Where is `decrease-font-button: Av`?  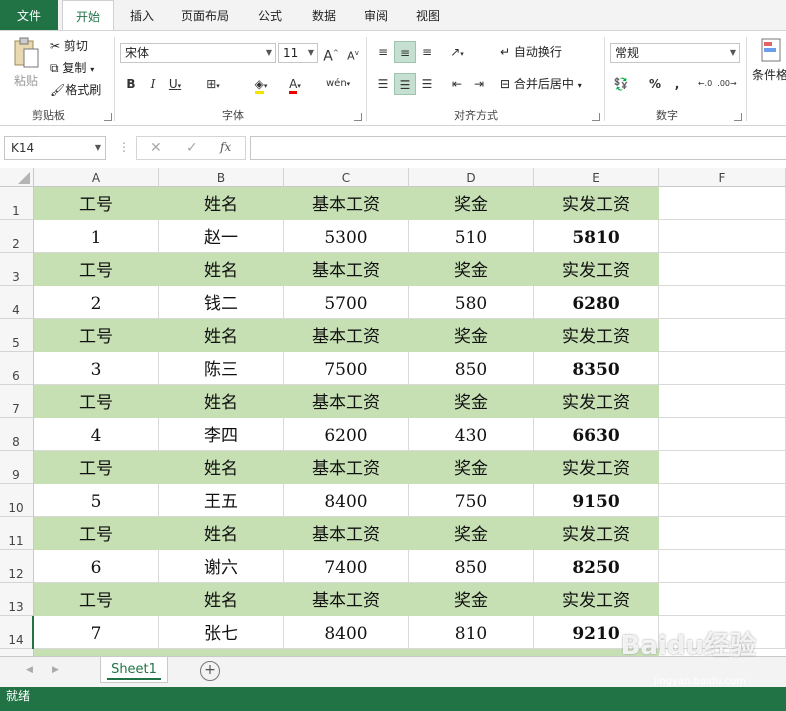 decrease-font-button: Av is located at coordinates (353, 53).